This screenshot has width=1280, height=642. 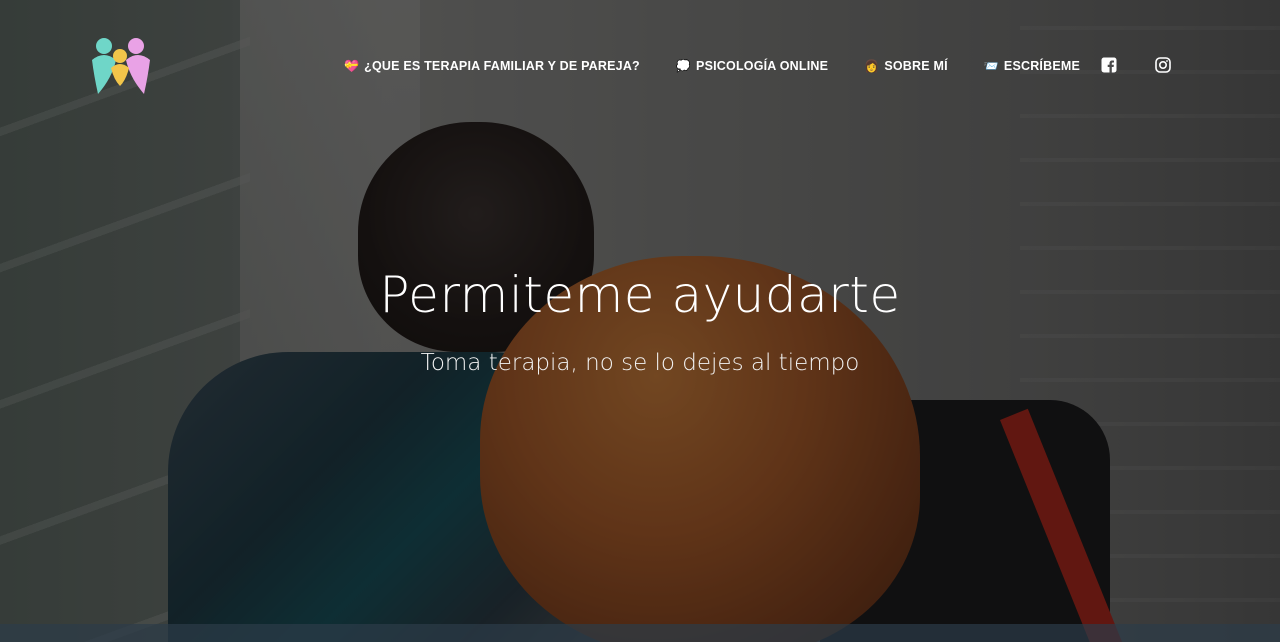 I want to click on nav-item-label: ¿QUE ES TERAPIA FAMILIAR Y DE PAREJA?, so click(x=502, y=66).